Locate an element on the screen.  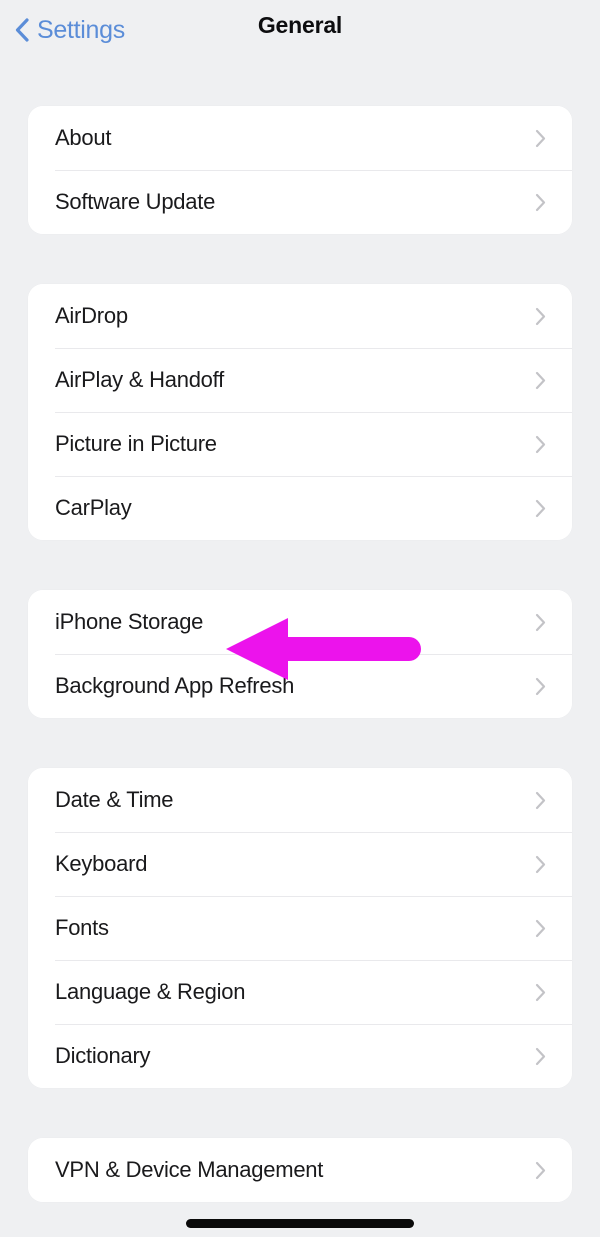
settings-row-label: About is located at coordinates (83, 137).